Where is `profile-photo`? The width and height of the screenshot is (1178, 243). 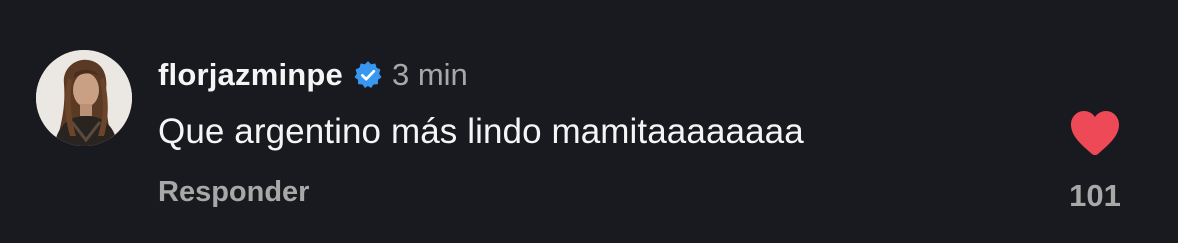 profile-photo is located at coordinates (84, 98).